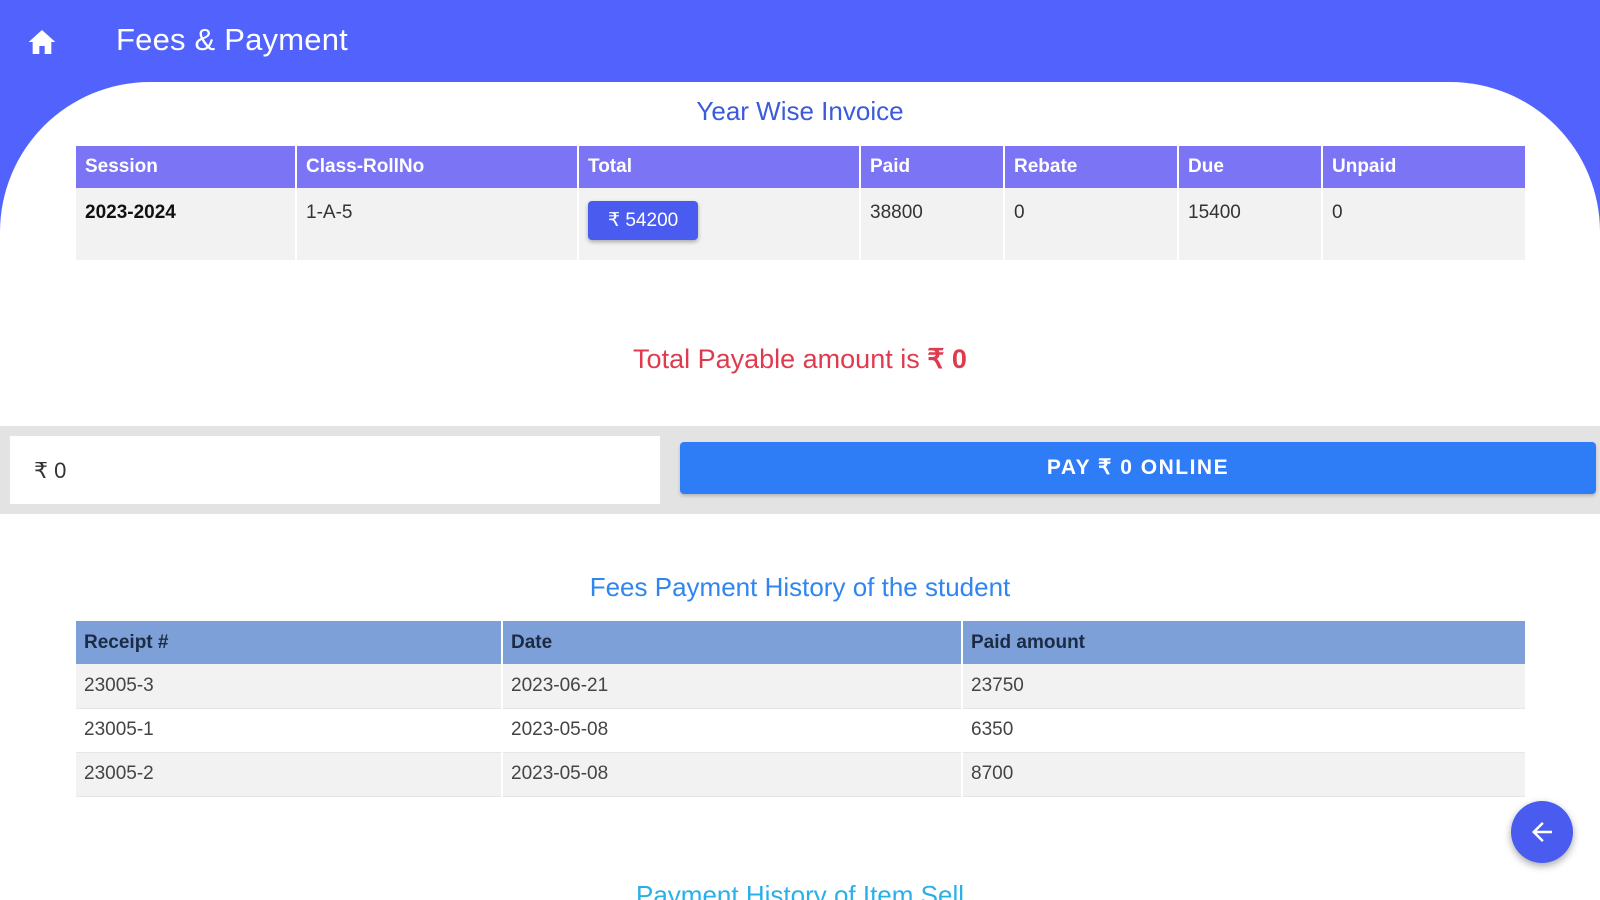  I want to click on cell-amount: 23750, so click(1243, 686).